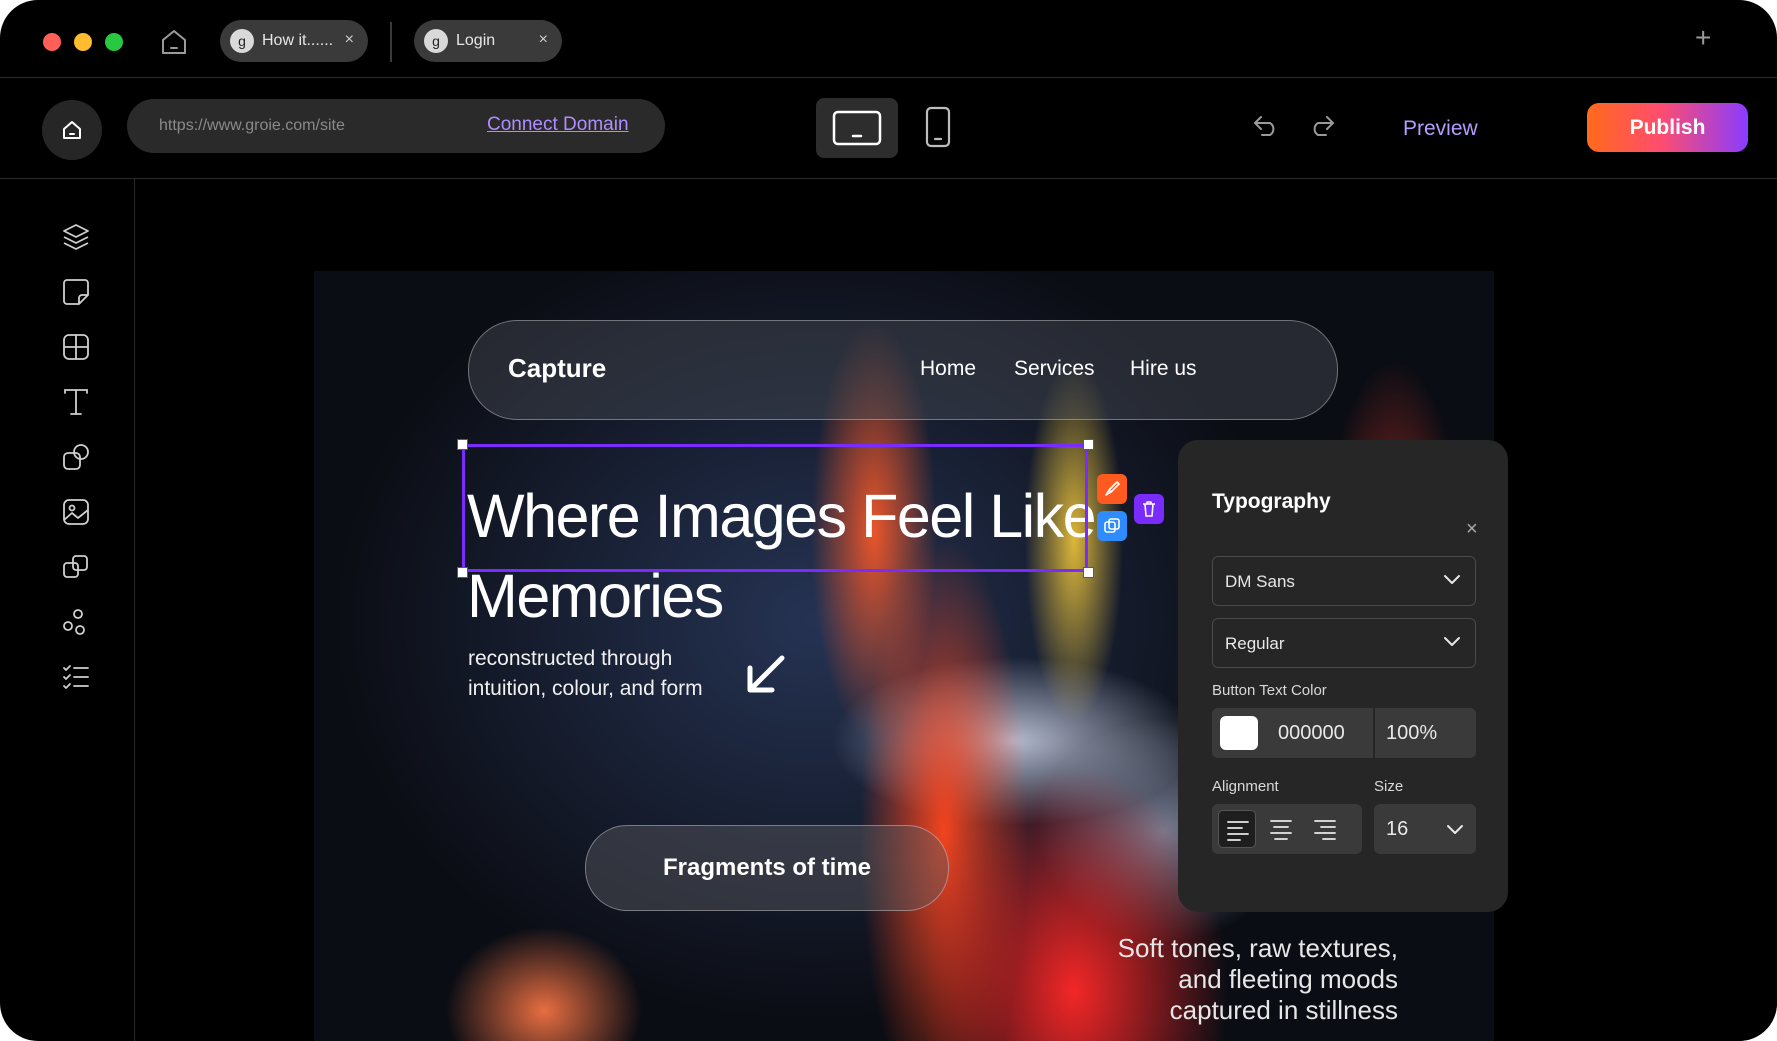 The height and width of the screenshot is (1041, 1777). What do you see at coordinates (76, 622) in the screenshot?
I see `elements-icon` at bounding box center [76, 622].